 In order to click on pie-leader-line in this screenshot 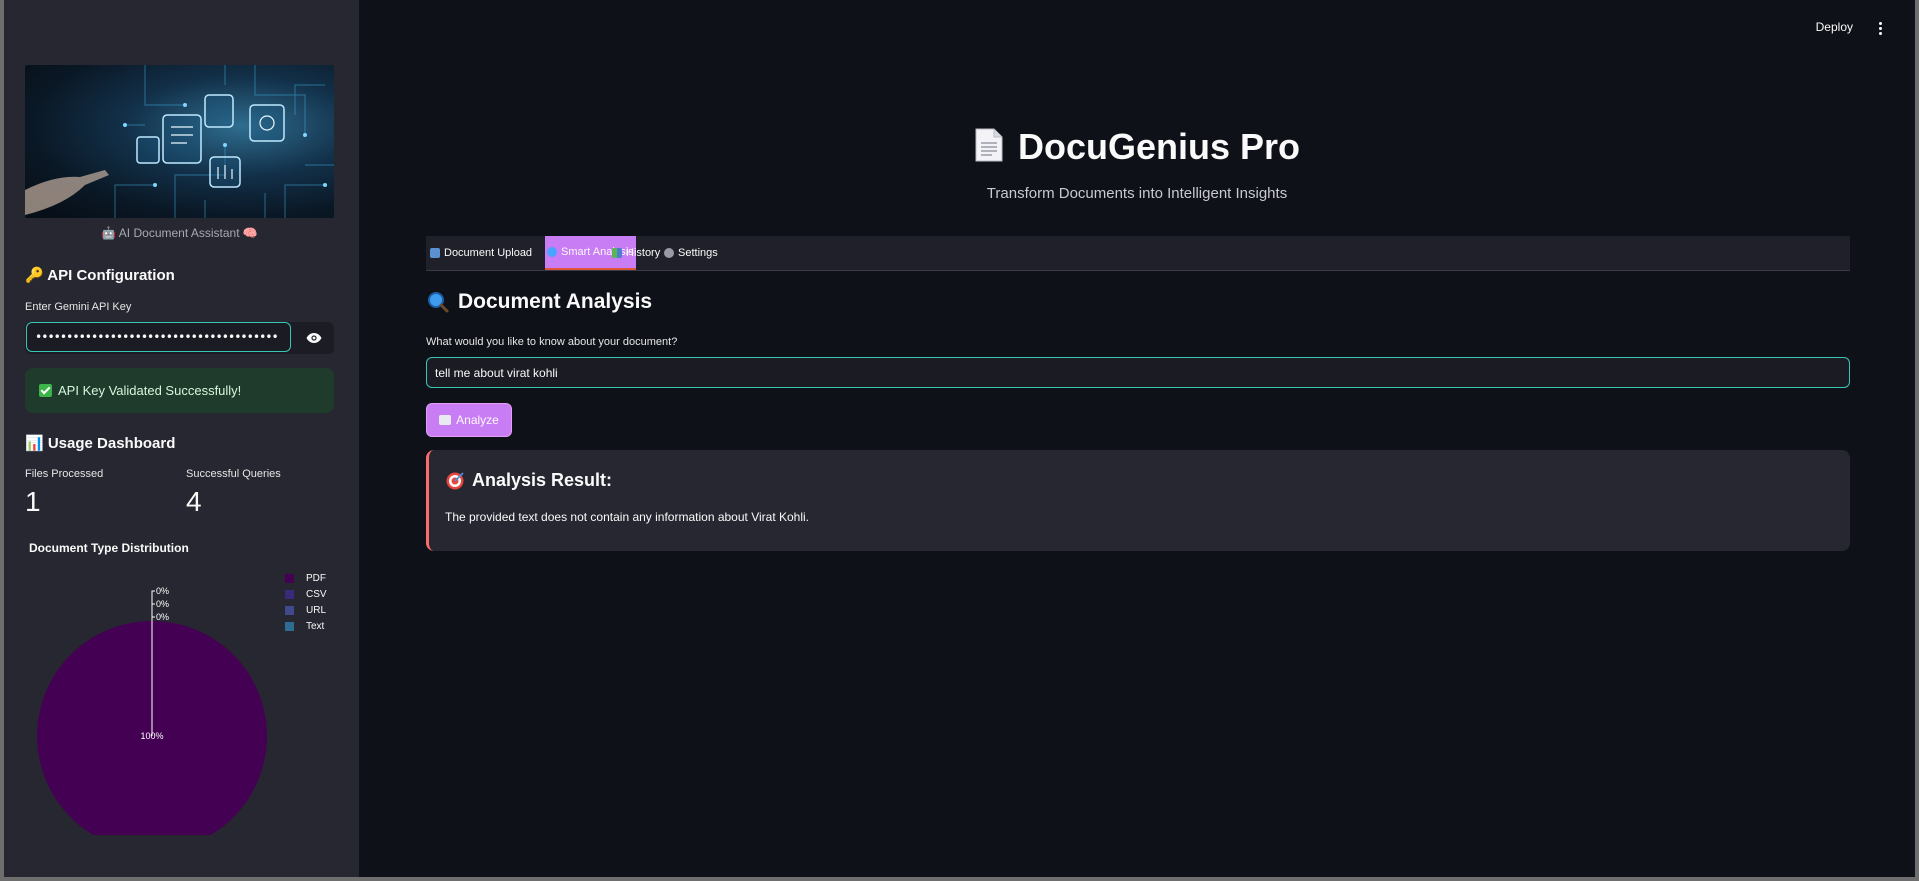, I will do `click(153, 618)`.